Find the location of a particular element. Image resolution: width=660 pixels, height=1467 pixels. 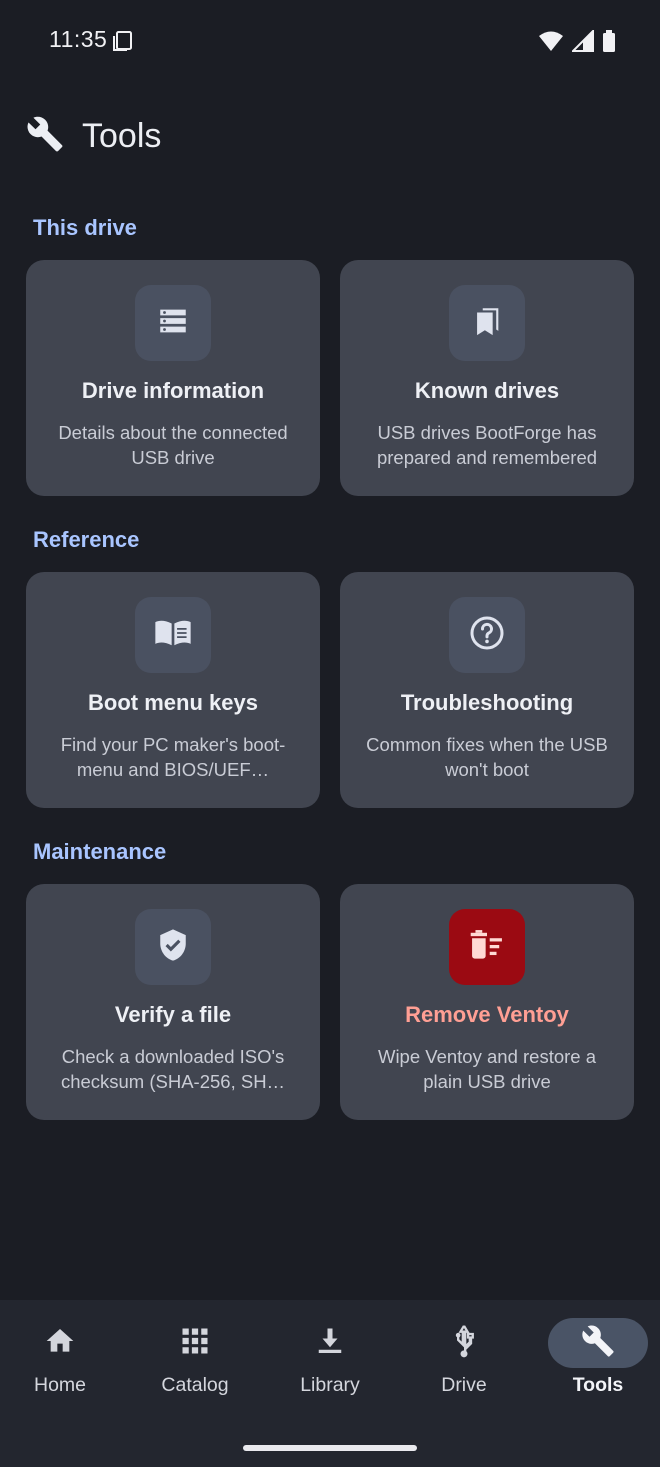

storage-list-icon is located at coordinates (173, 323).